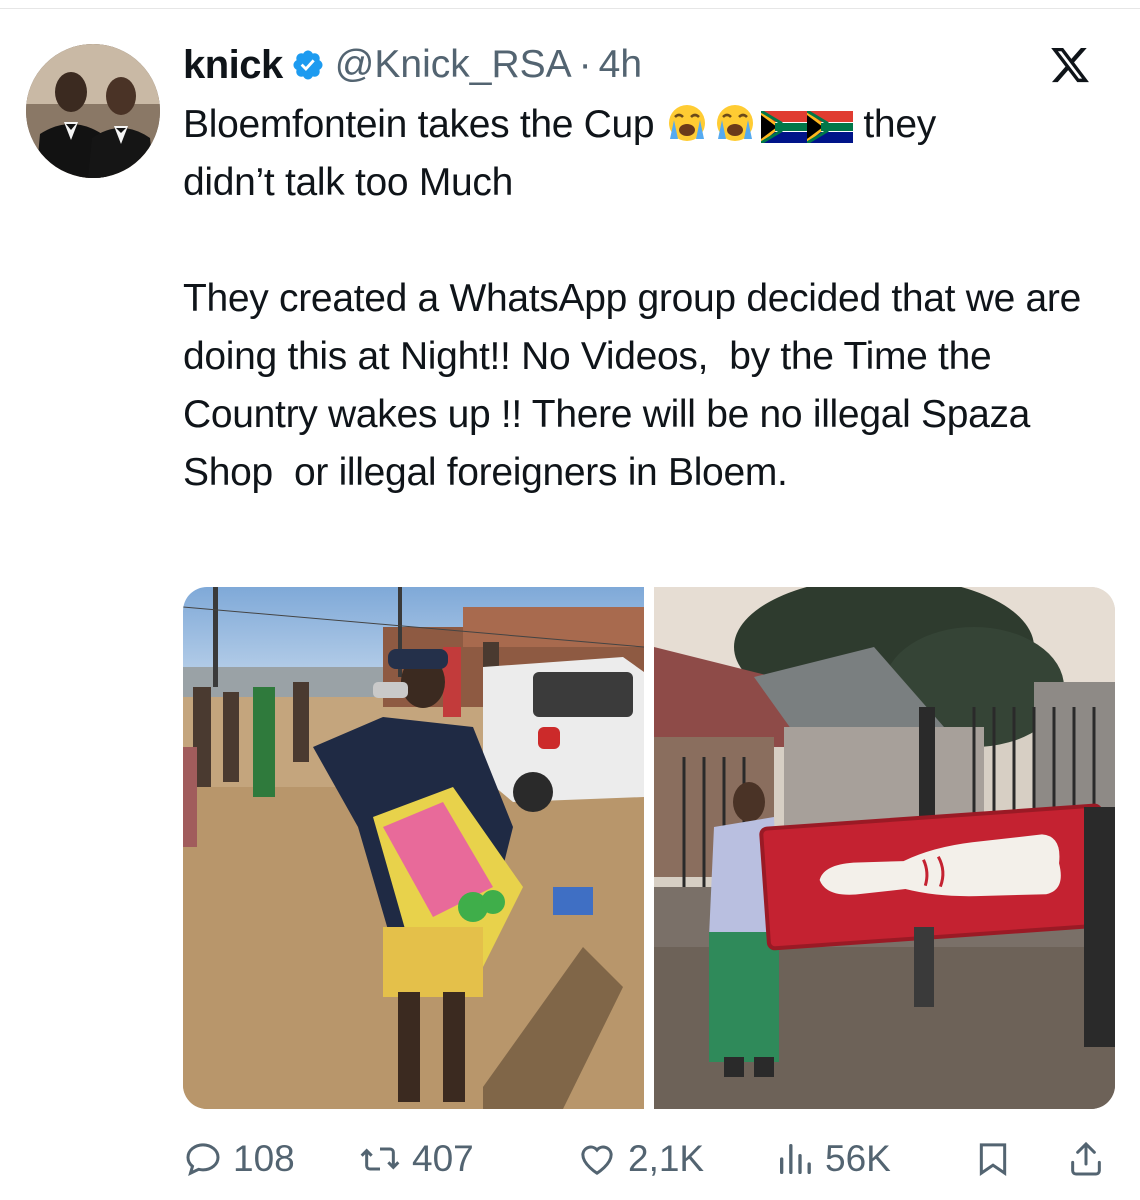  Describe the element at coordinates (1070, 65) in the screenshot. I see `x-logo-icon` at that location.